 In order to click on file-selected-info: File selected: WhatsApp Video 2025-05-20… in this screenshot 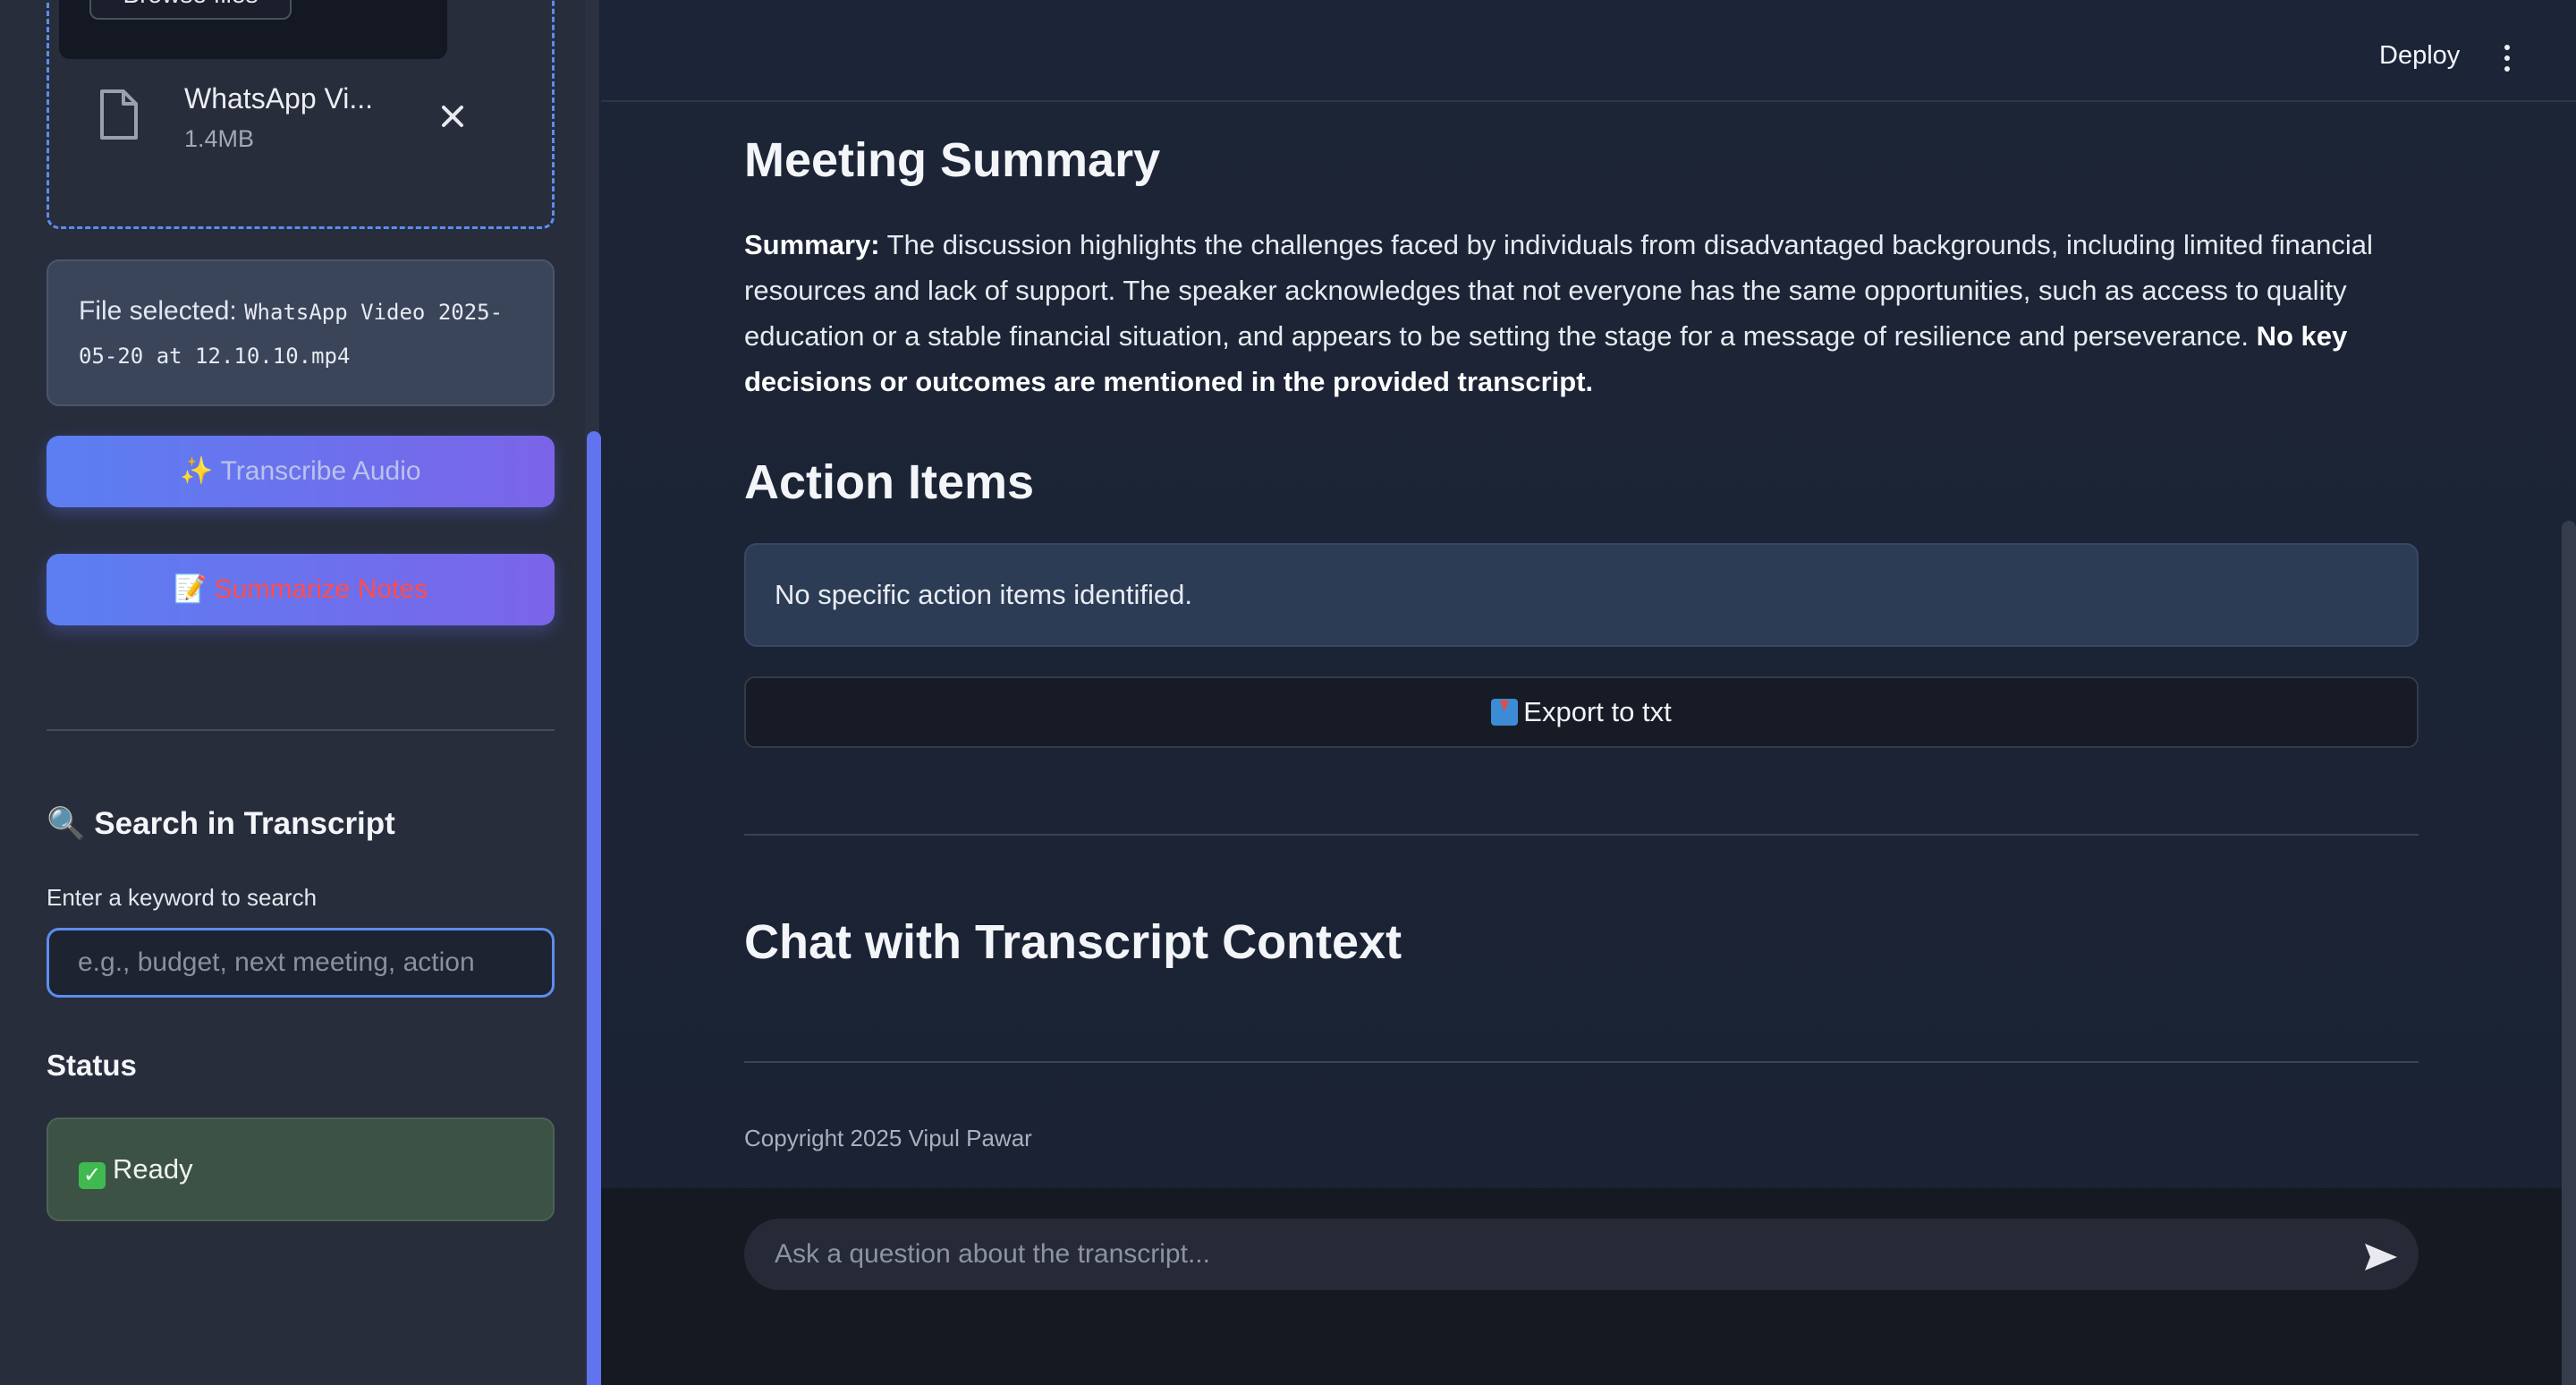, I will do `click(301, 332)`.